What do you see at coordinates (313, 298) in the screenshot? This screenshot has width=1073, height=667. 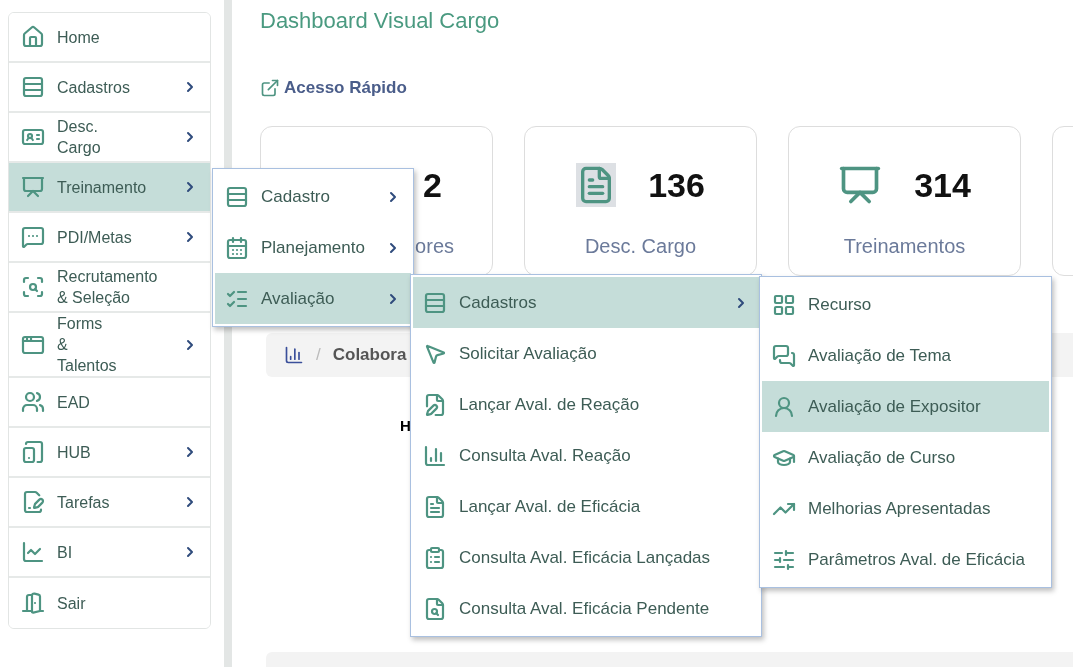 I see `menu-item: Avaliação` at bounding box center [313, 298].